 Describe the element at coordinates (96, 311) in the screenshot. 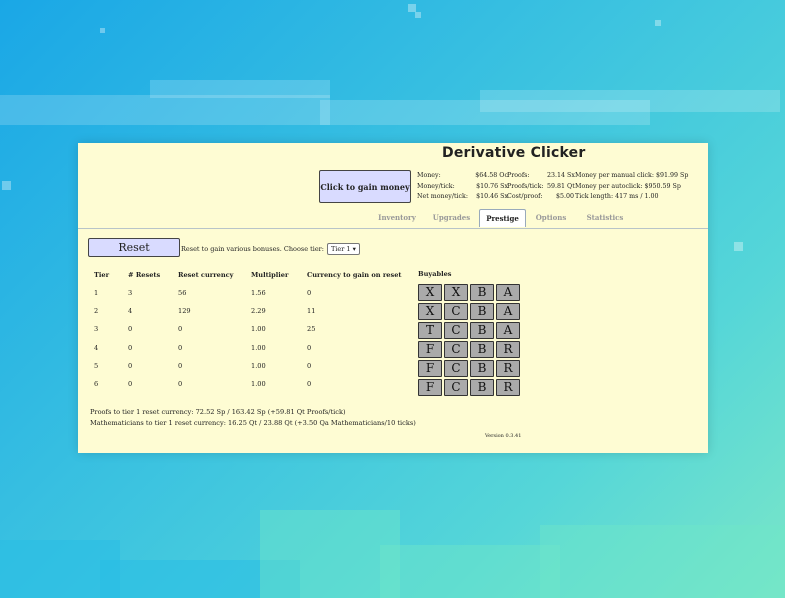

I see `table-cell: 2` at that location.